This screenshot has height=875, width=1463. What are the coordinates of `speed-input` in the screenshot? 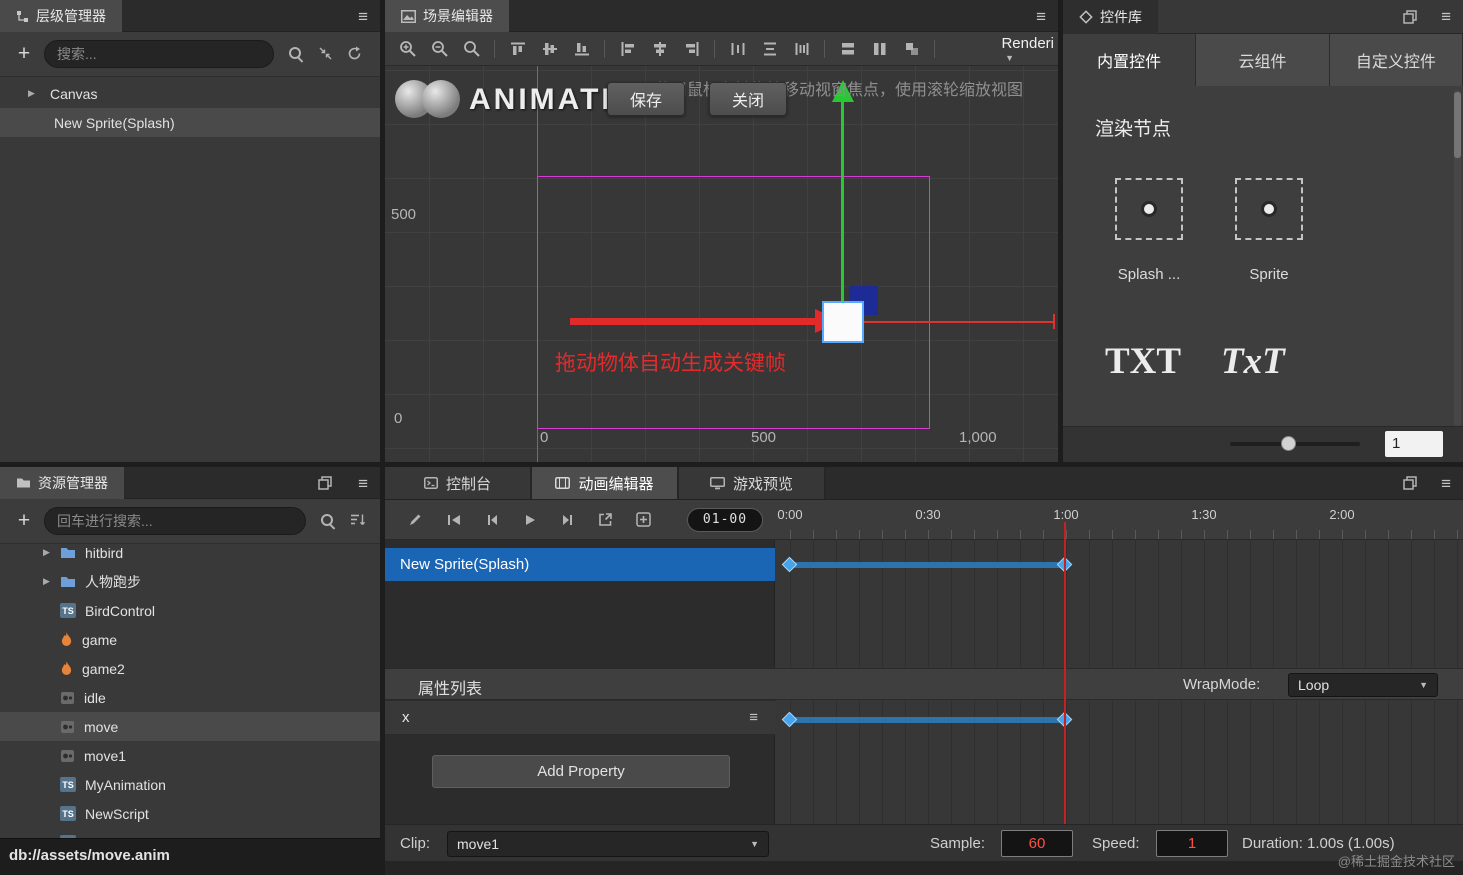 It's located at (1192, 843).